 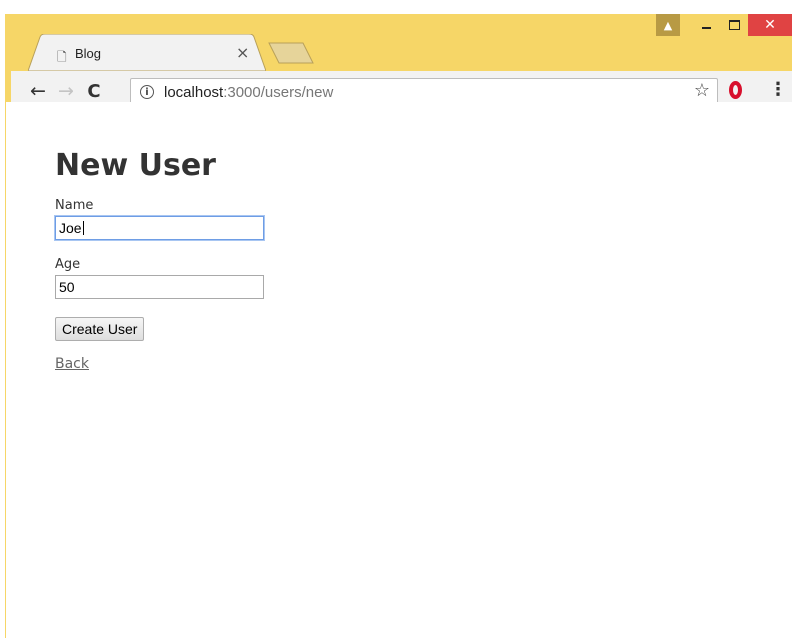 I want to click on window-controls: ▲ ✕, so click(x=724, y=25).